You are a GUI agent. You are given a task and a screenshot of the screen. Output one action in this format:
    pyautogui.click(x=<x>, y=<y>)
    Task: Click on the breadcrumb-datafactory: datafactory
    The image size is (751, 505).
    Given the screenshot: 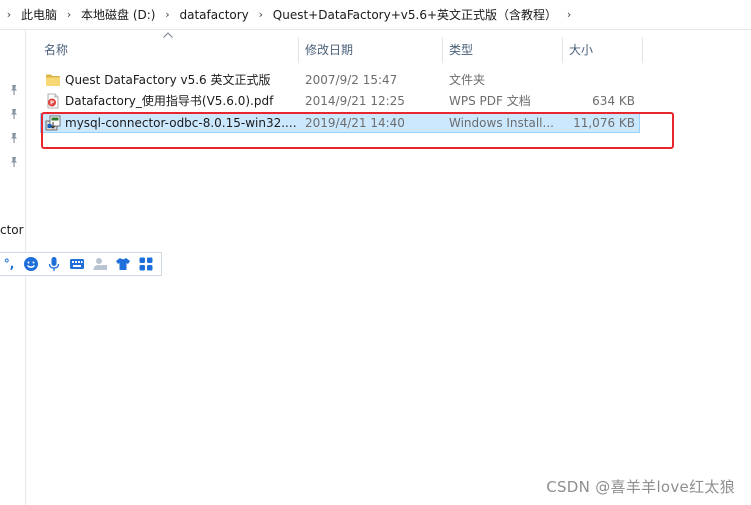 What is the action you would take?
    pyautogui.click(x=213, y=15)
    